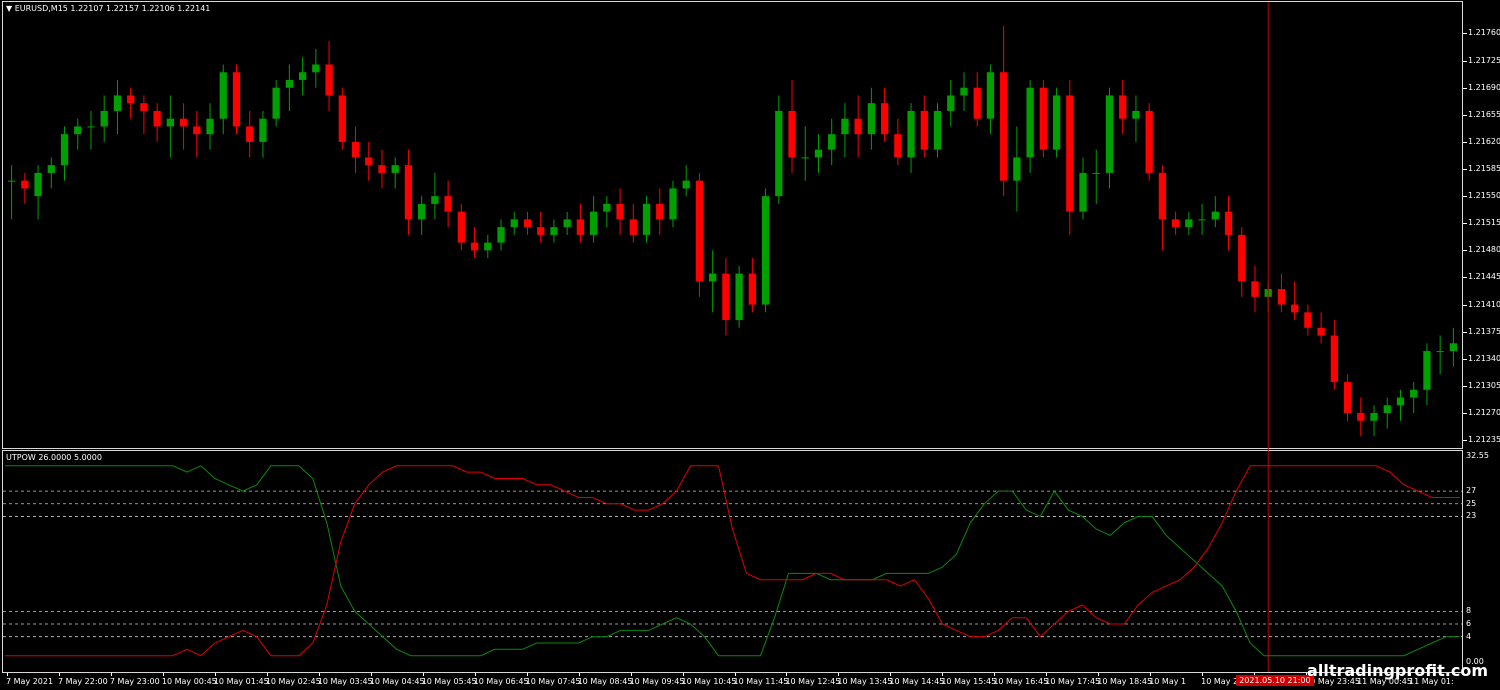 The width and height of the screenshot is (1500, 690). What do you see at coordinates (30, 681) in the screenshot?
I see `time-label: 7 May 2021` at bounding box center [30, 681].